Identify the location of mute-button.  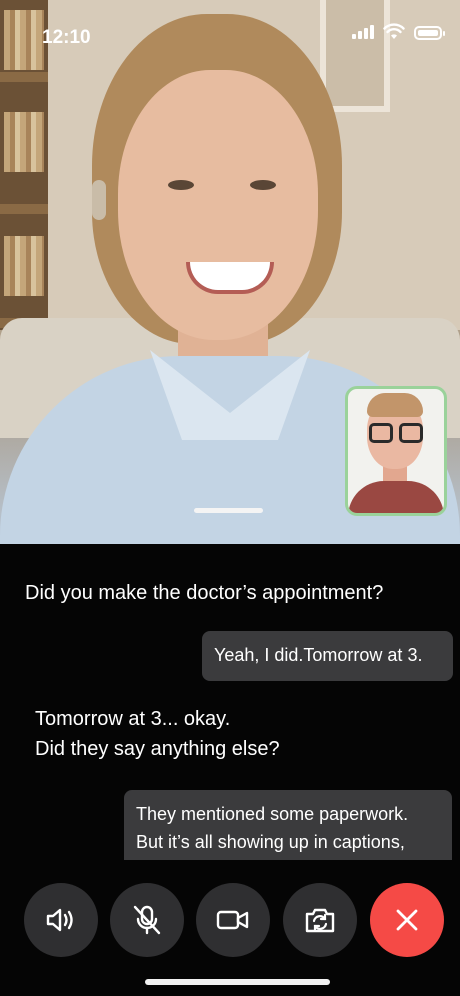
(147, 920).